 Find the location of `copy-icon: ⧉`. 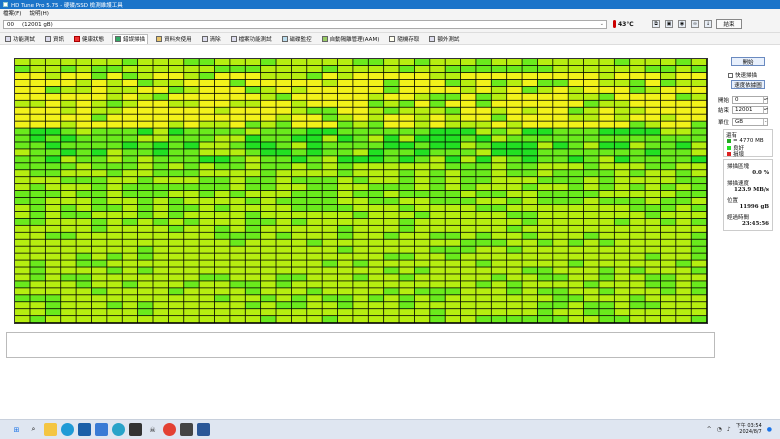

copy-icon: ⧉ is located at coordinates (656, 24).